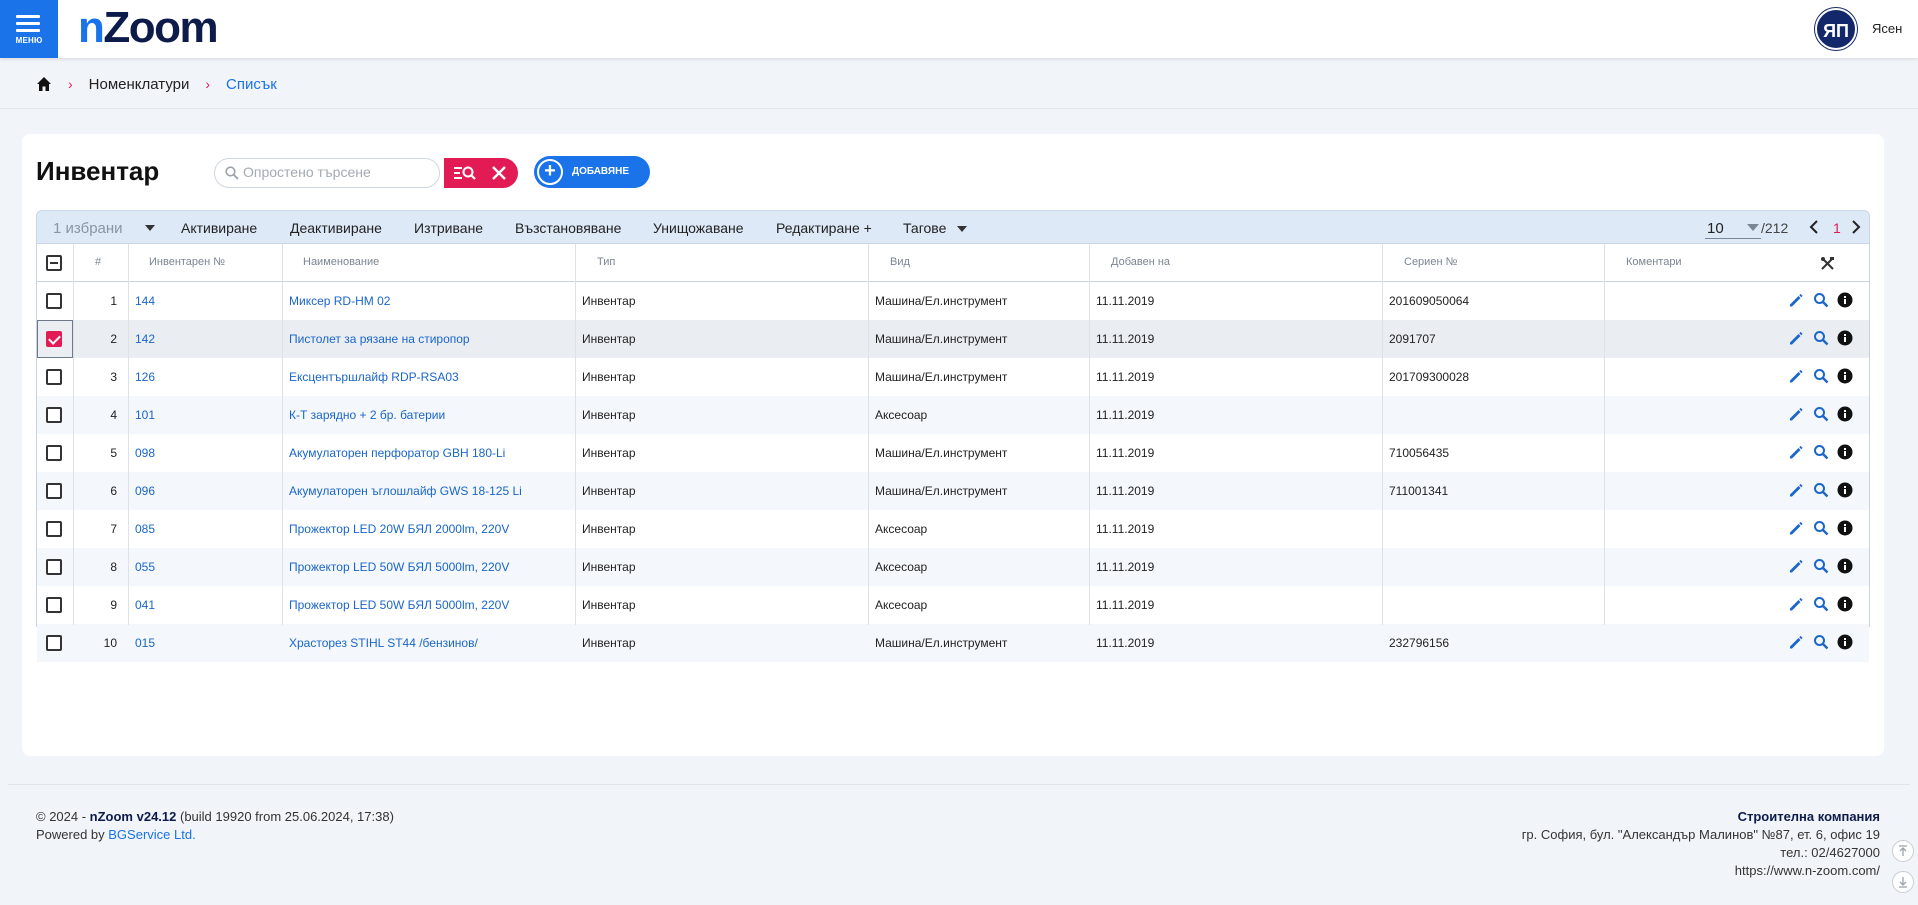 The image size is (1918, 905). What do you see at coordinates (145, 529) in the screenshot?
I see `inventory-number-link: 085` at bounding box center [145, 529].